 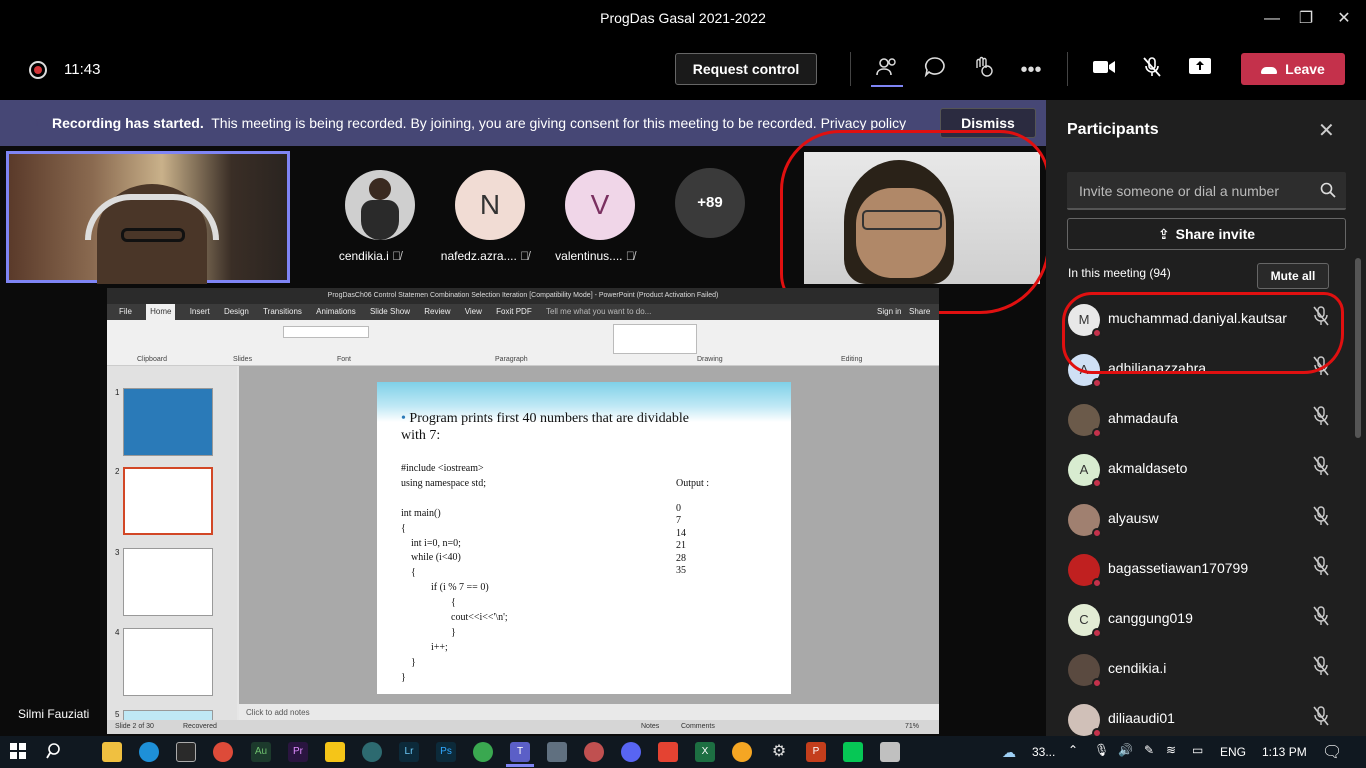 I want to click on teams-icon: T, so click(x=520, y=752).